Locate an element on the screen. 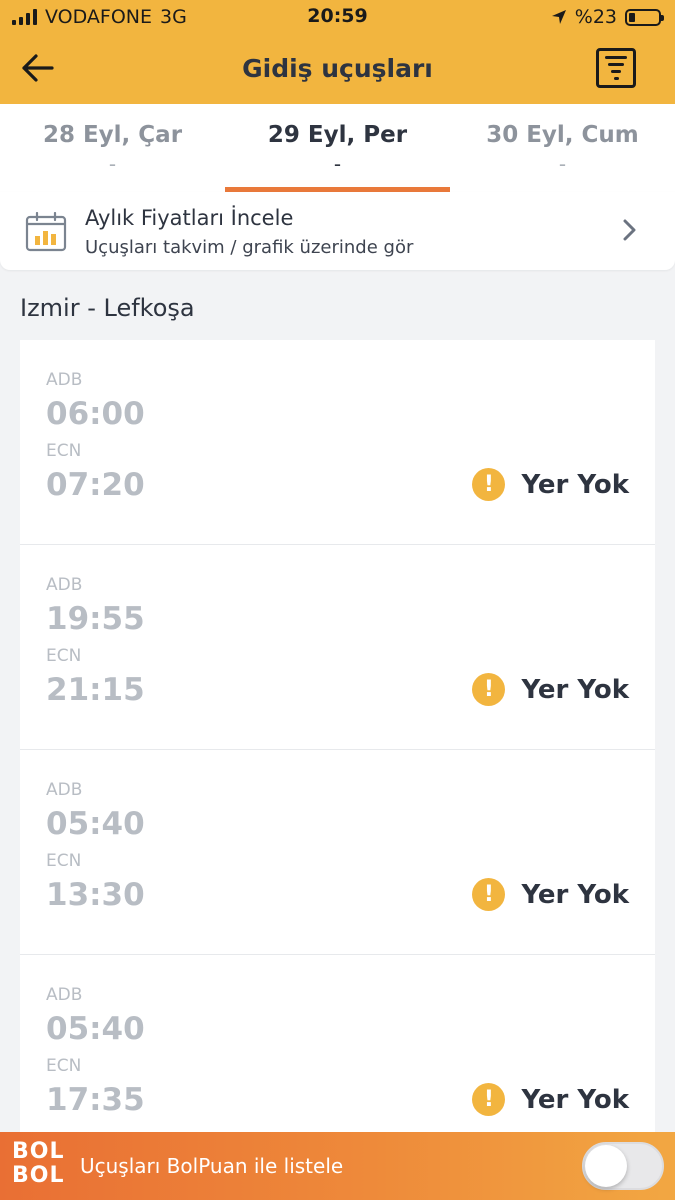 Image resolution: width=675 pixels, height=1200 pixels. page-title: Gidiş uçuşları is located at coordinates (337, 68).